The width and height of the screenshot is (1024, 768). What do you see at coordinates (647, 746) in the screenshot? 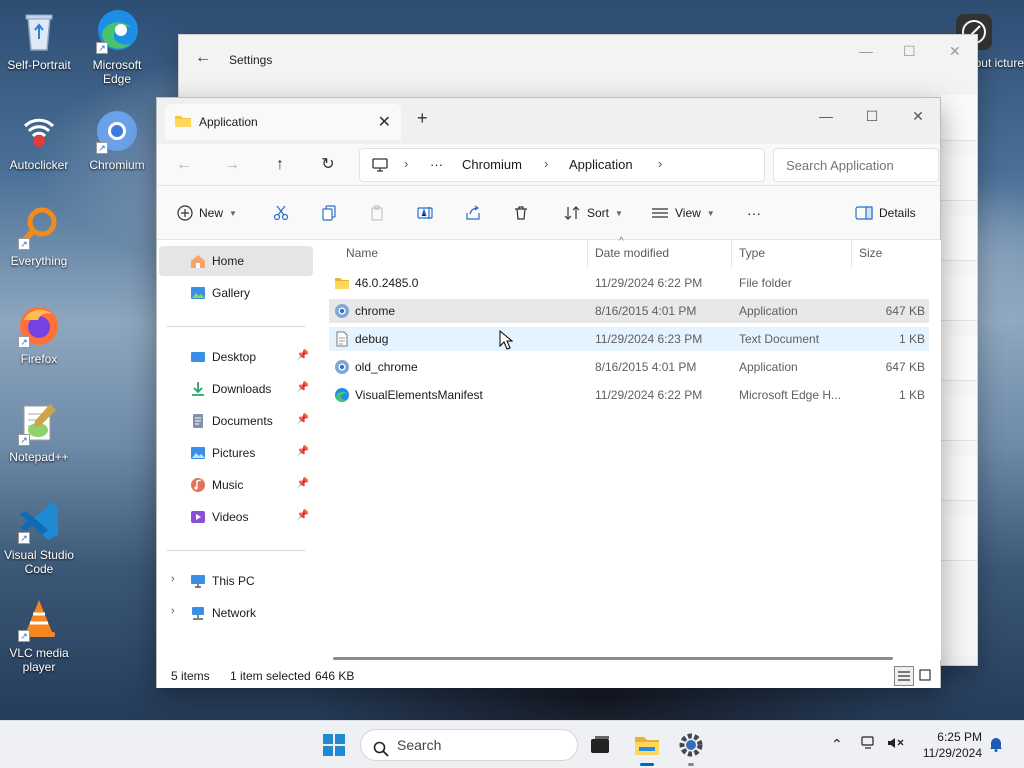
I see `file-explorer-taskbar-icon` at bounding box center [647, 746].